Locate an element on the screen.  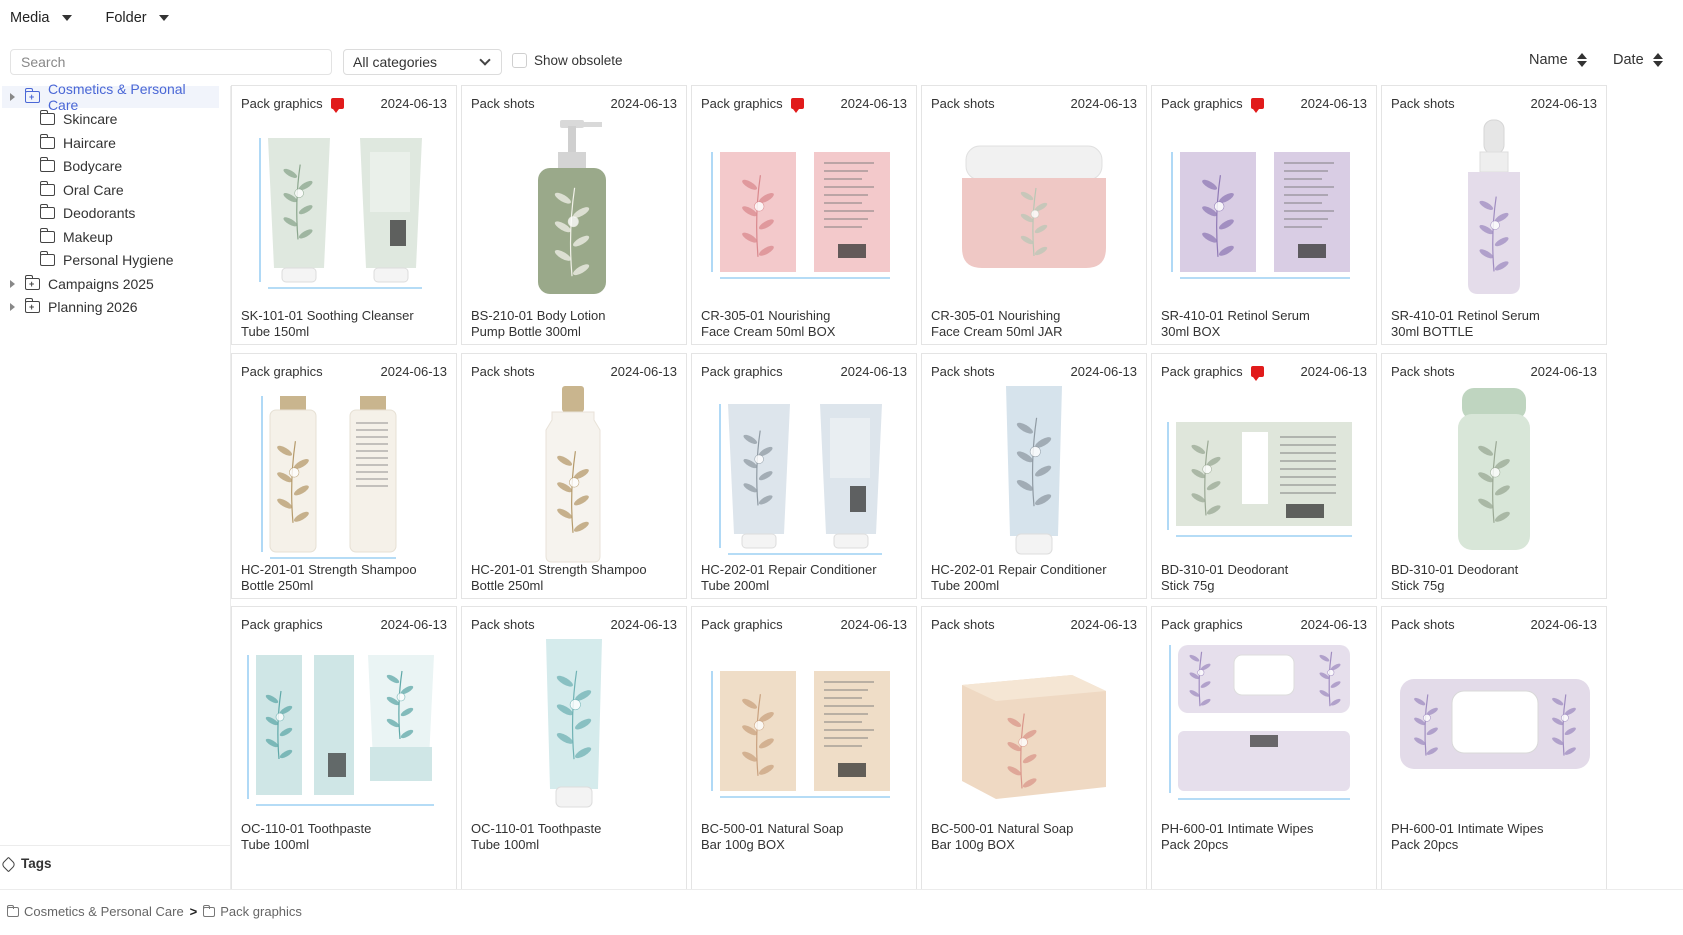
sort-by-name-button: Name is located at coordinates (1558, 60).